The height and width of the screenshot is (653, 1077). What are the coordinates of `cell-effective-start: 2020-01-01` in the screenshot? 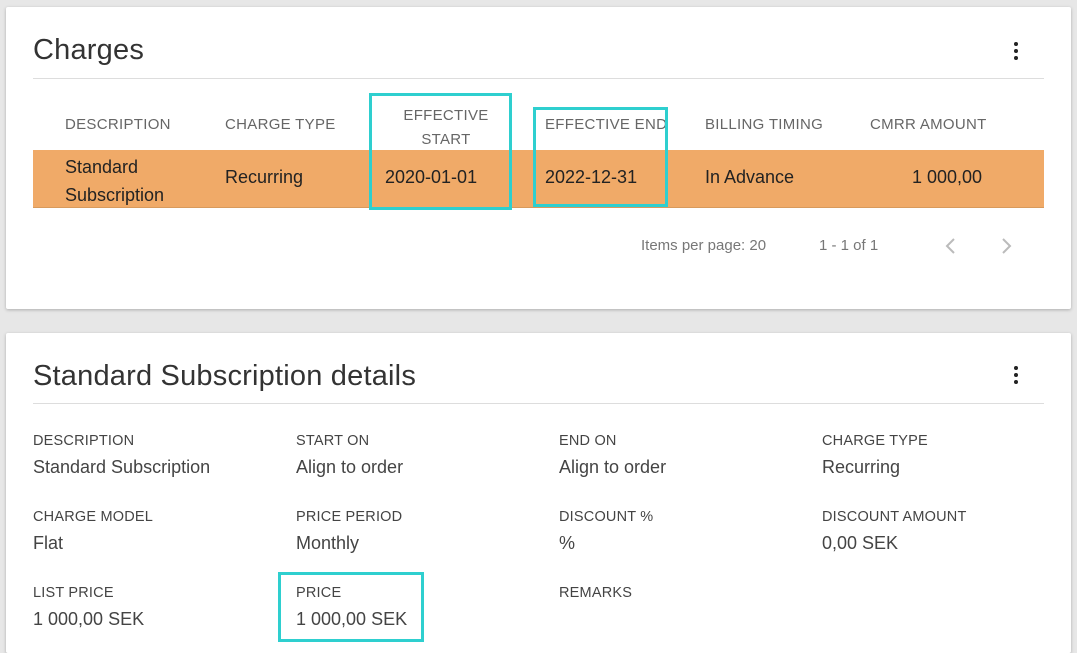 It's located at (431, 177).